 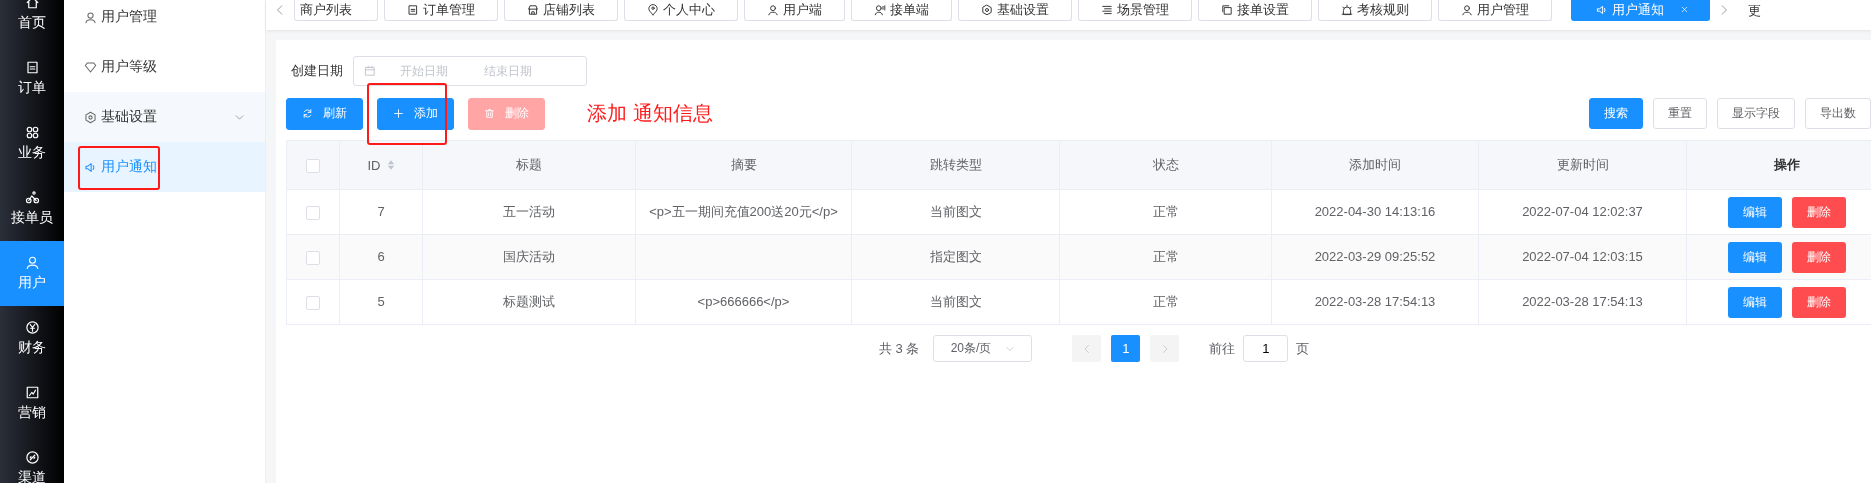 I want to click on page-tab: 考核规则, so click(x=1375, y=10).